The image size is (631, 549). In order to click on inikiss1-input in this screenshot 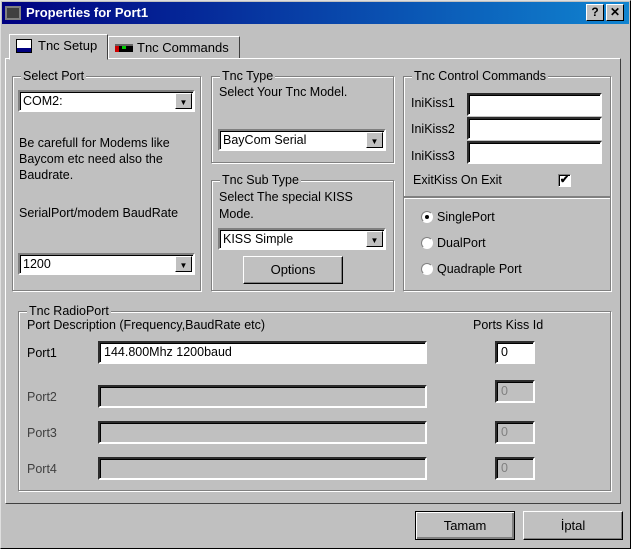, I will do `click(534, 104)`.